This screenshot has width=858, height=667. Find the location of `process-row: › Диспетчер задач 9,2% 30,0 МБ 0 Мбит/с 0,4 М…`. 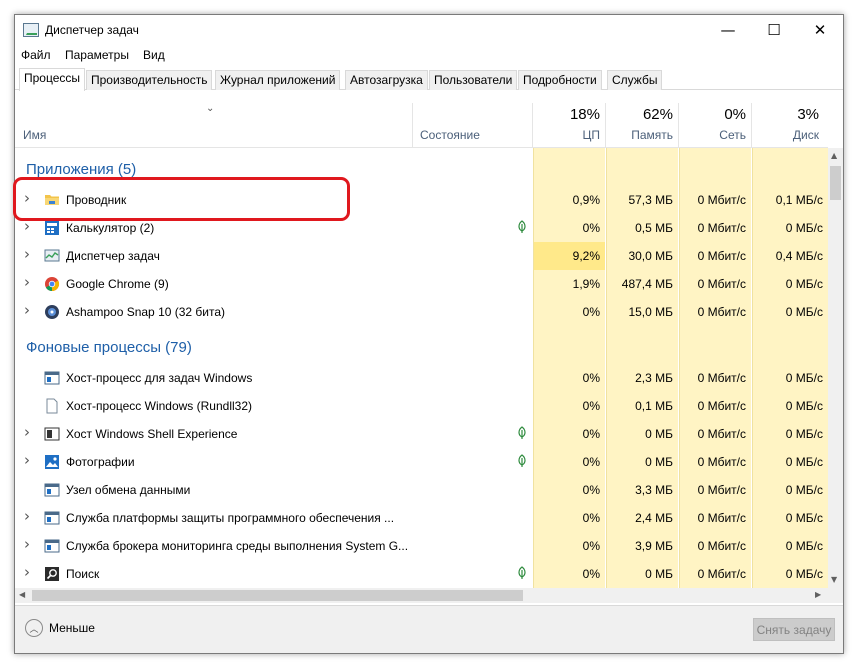

process-row: › Диспетчер задач 9,2% 30,0 МБ 0 Мбит/с 0,4 М… is located at coordinates (421, 256).